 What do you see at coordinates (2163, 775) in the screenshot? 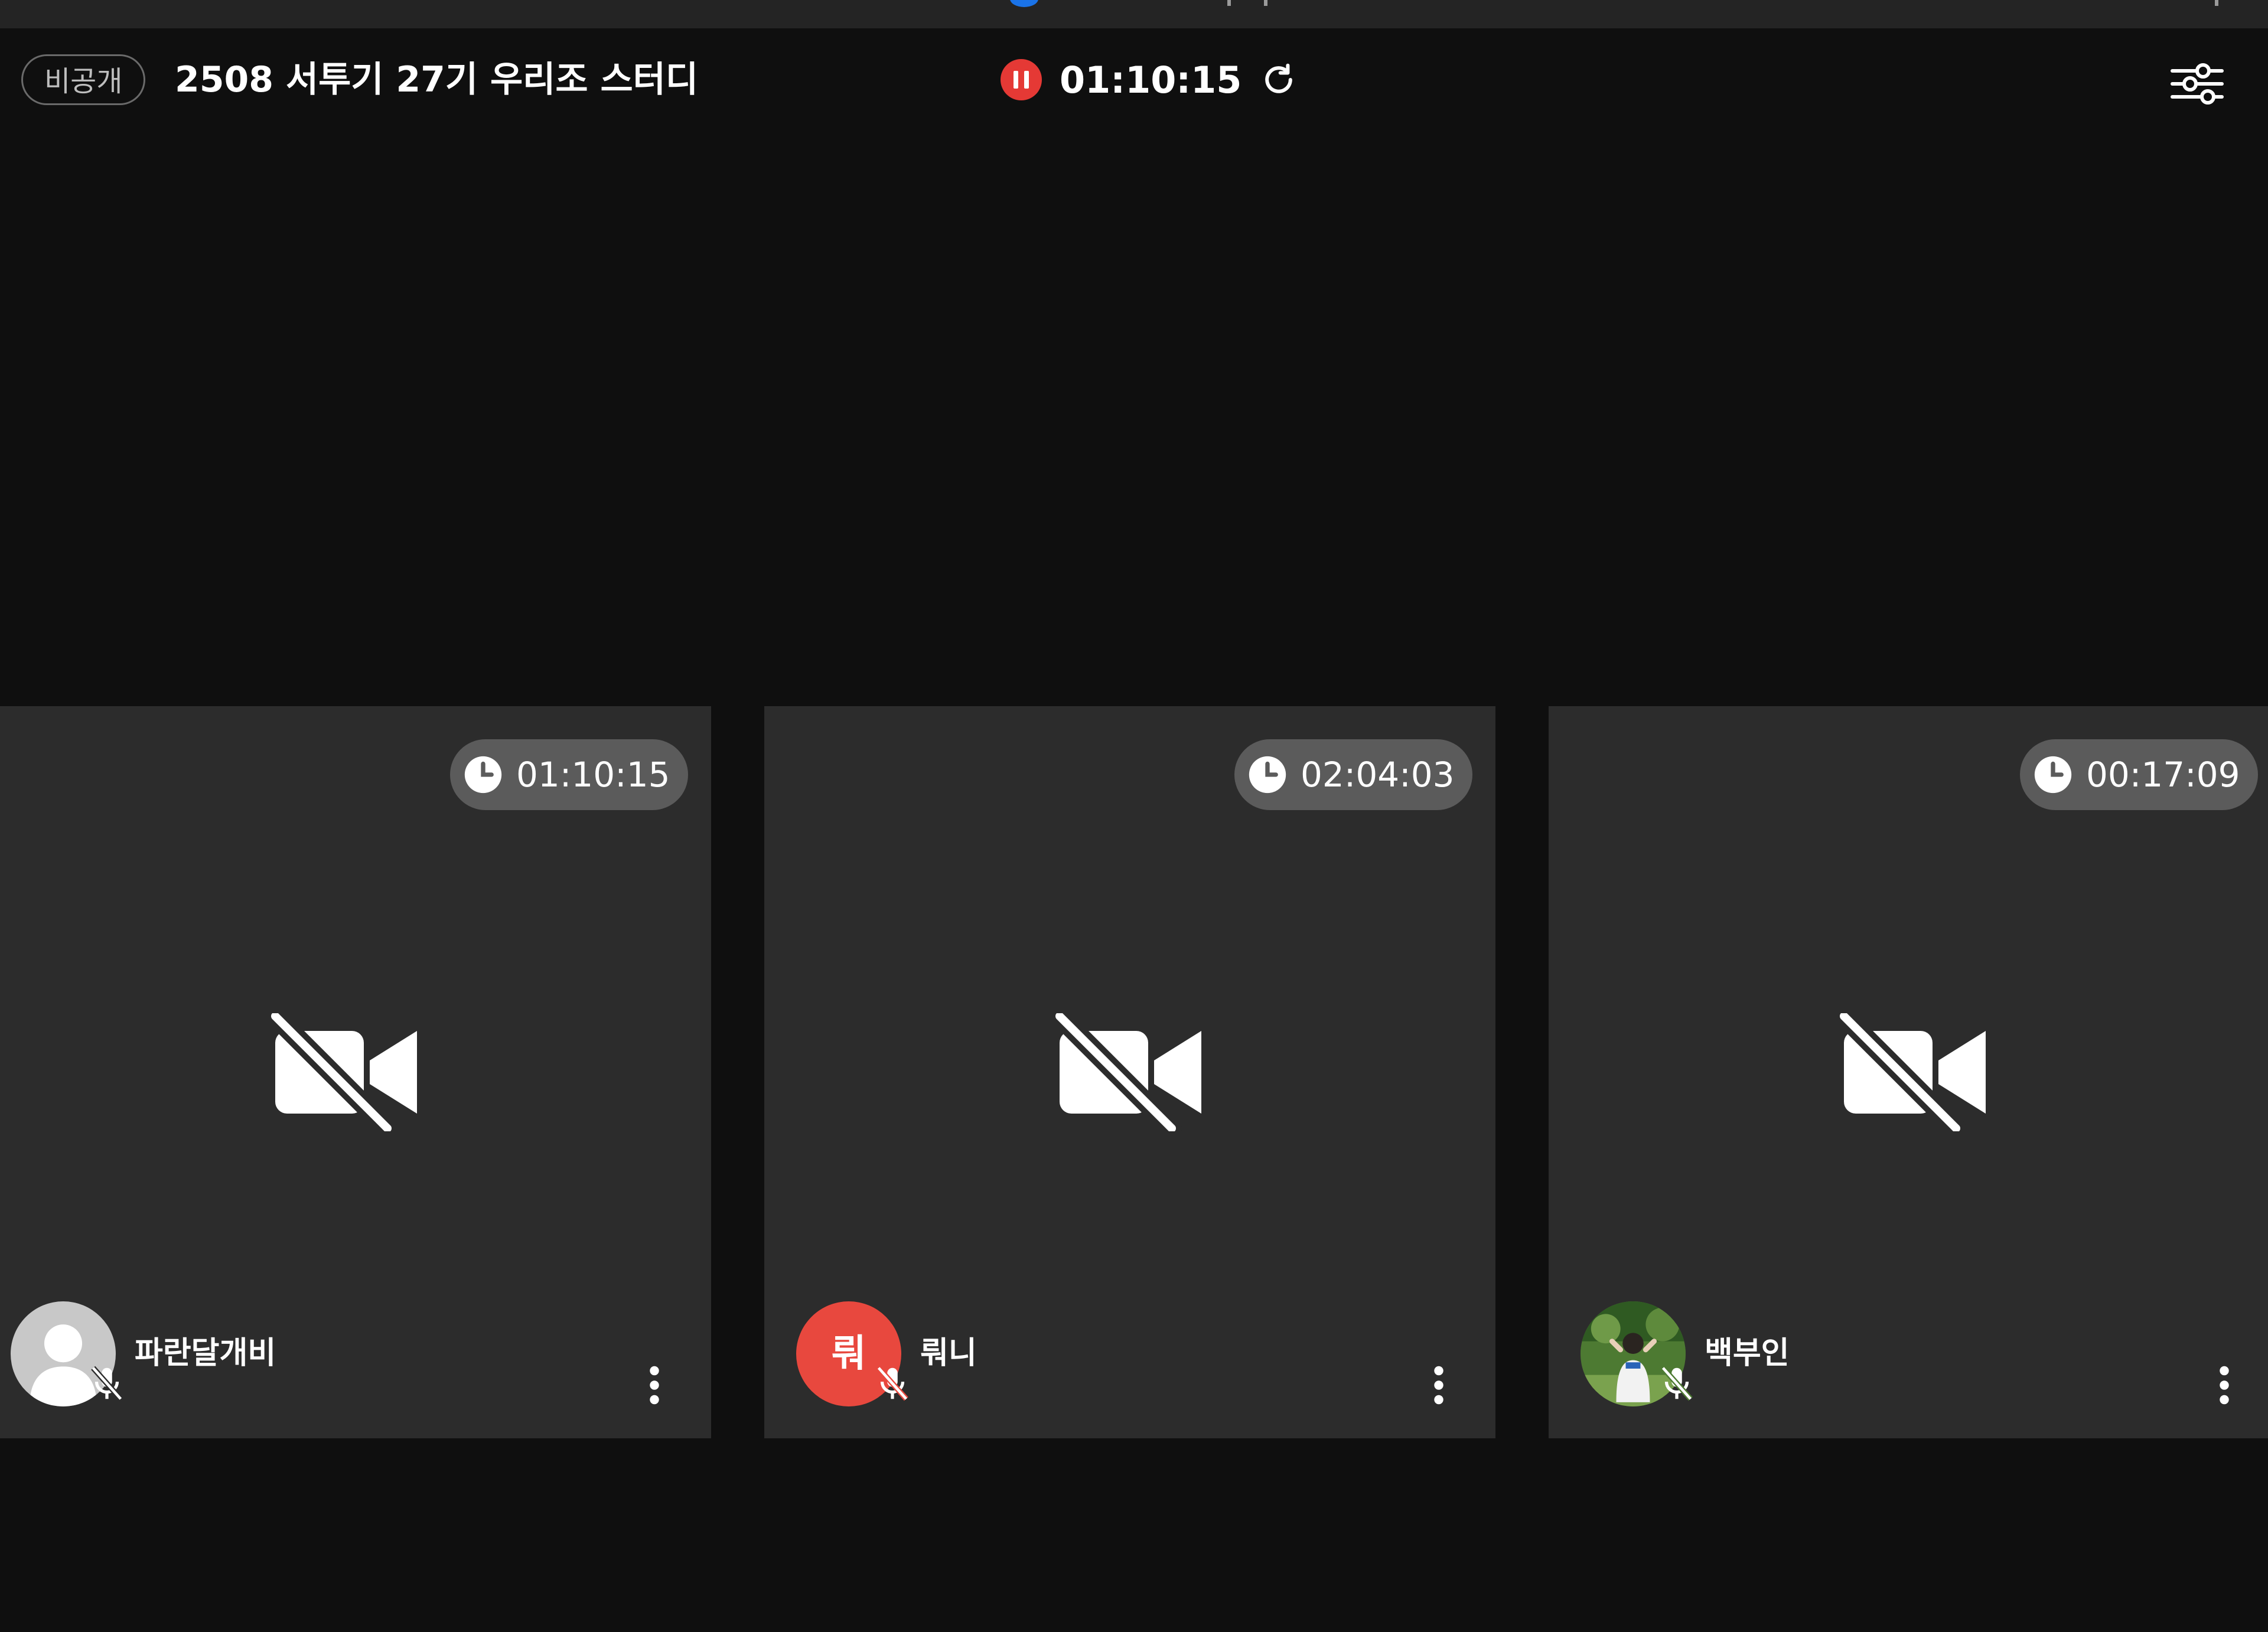
I see `elapsed-time: 00:17:09` at bounding box center [2163, 775].